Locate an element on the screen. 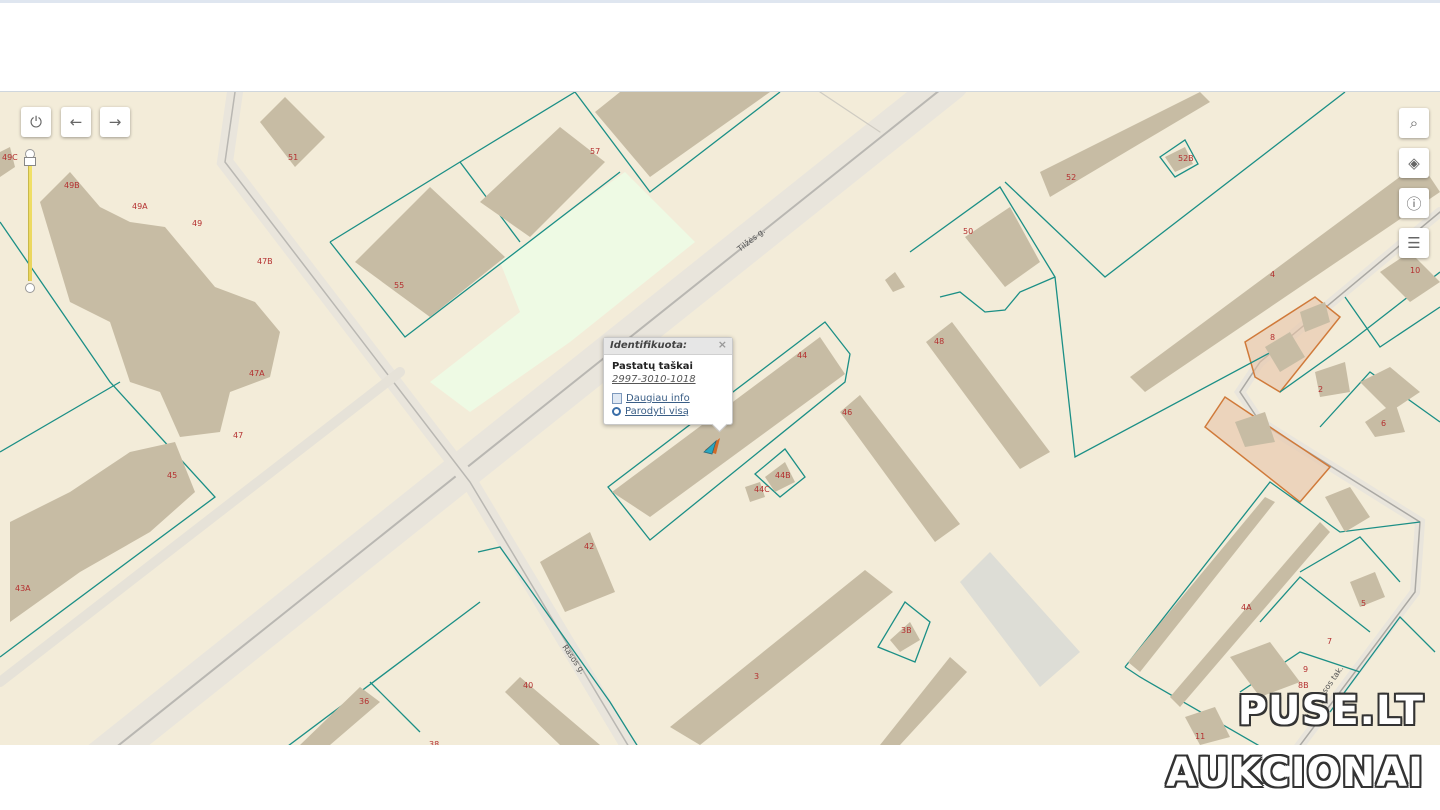 The width and height of the screenshot is (1440, 810). power-button: ⏻ is located at coordinates (36, 122).